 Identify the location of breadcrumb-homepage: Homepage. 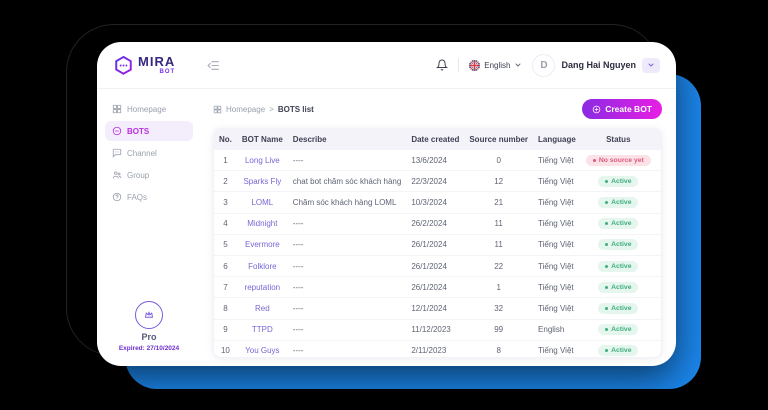
(245, 109).